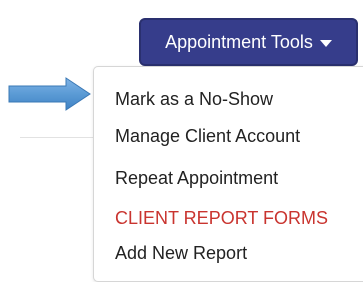  Describe the element at coordinates (221, 218) in the screenshot. I see `menu-item-client-report-forms: CLIENT REPORT FORMS` at that location.